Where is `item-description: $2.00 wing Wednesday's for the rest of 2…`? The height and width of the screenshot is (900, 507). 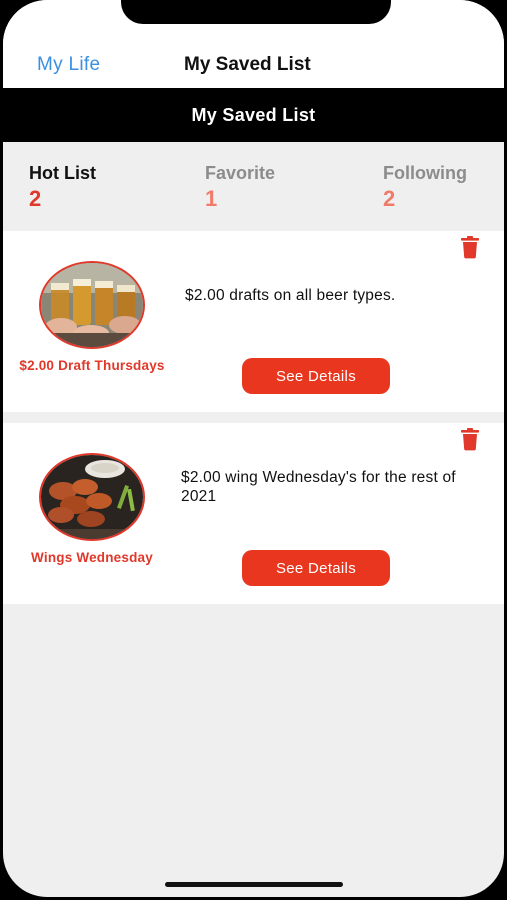
item-description: $2.00 wing Wednesday's for the rest of 2… is located at coordinates (318, 487).